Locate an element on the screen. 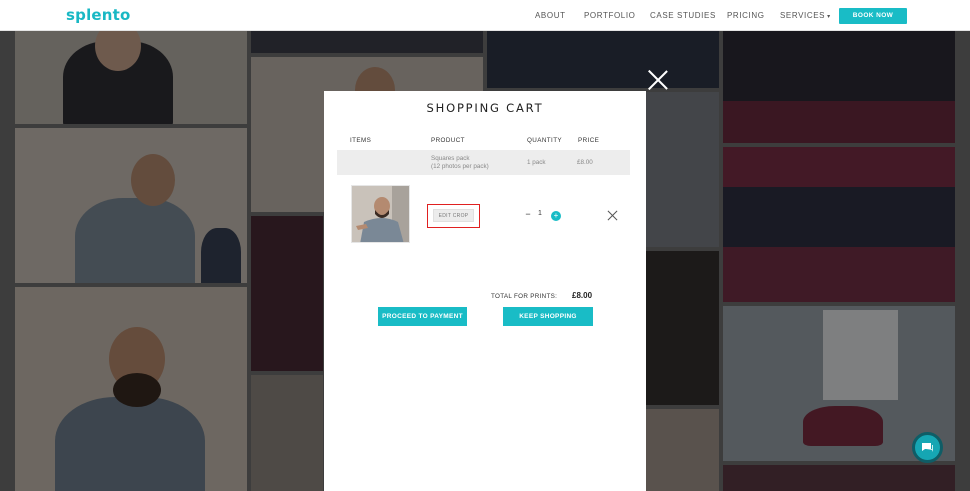 This screenshot has height=491, width=970. decrease-quantity-button: − is located at coordinates (528, 215).